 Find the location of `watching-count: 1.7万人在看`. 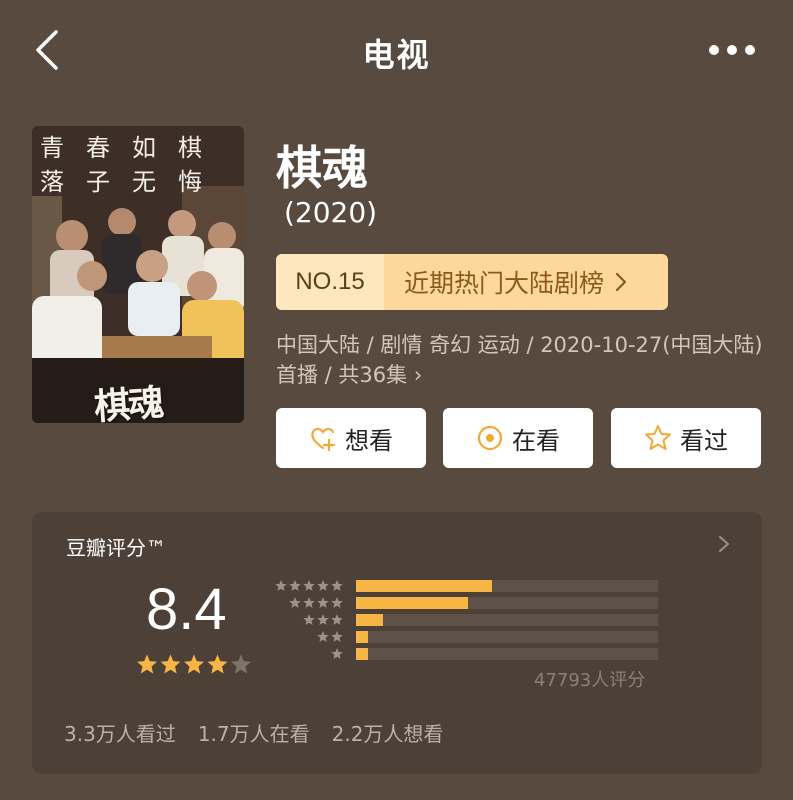

watching-count: 1.7万人在看 is located at coordinates (254, 732).